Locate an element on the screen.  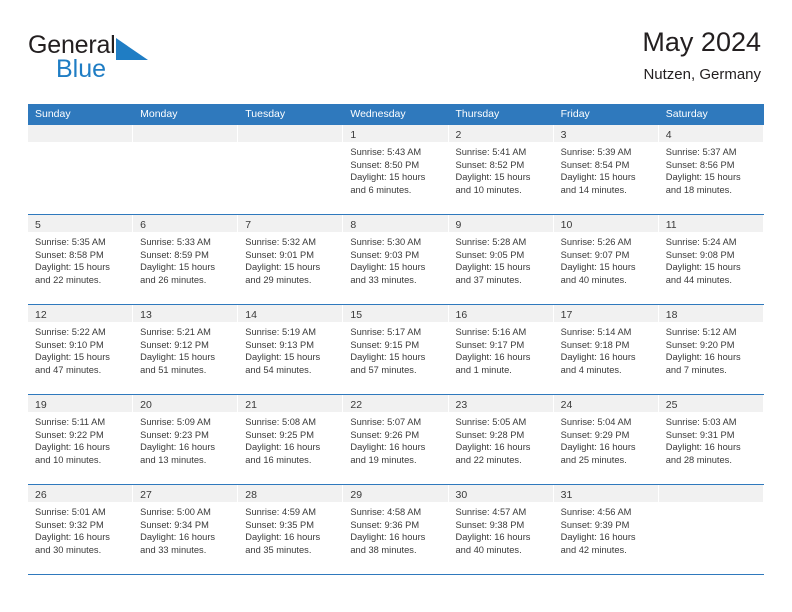
sunset-text: Sunset: 8:56 PM is located at coordinates (700, 164).